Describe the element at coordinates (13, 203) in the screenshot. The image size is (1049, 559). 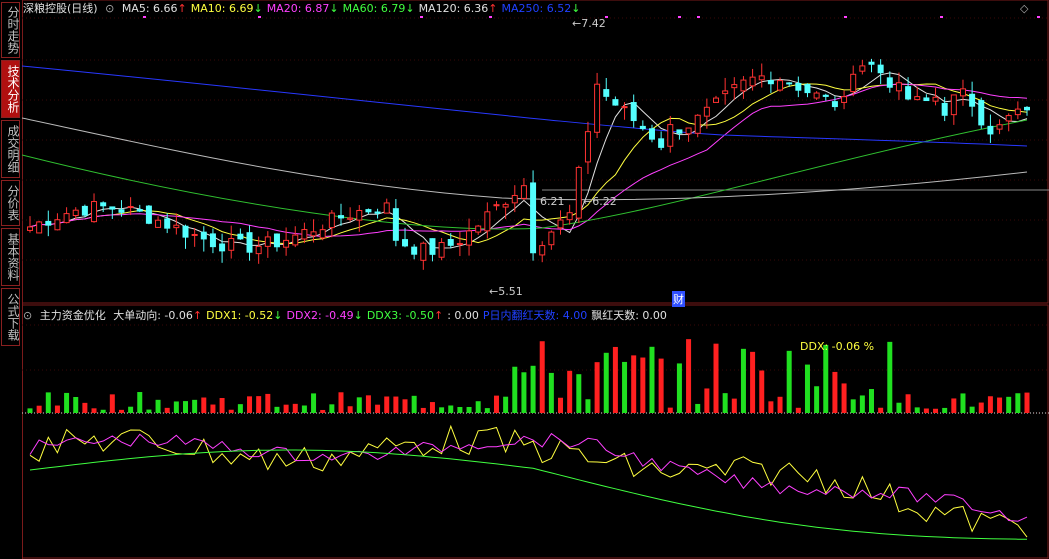
I see `tab-price-table-label: 分价表` at that location.